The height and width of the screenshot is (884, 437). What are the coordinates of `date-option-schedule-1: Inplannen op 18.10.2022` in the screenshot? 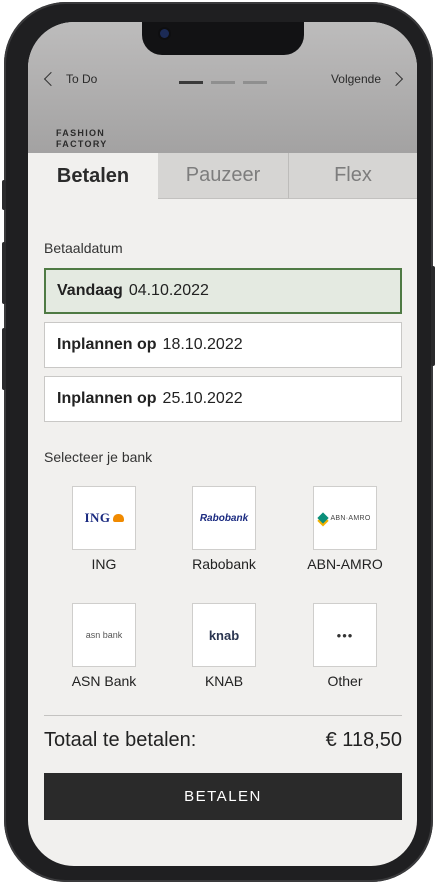 It's located at (223, 345).